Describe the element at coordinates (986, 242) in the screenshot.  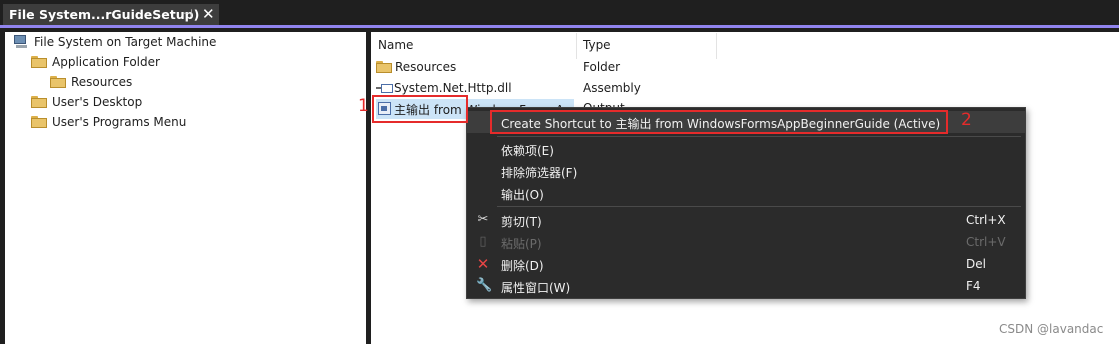
I see `menu-item-shortcut: Ctrl+V` at that location.